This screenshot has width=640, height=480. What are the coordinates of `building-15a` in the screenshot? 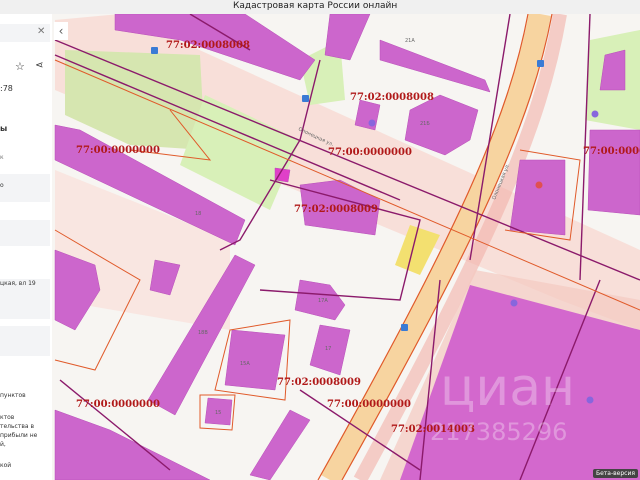 It's located at (255, 360).